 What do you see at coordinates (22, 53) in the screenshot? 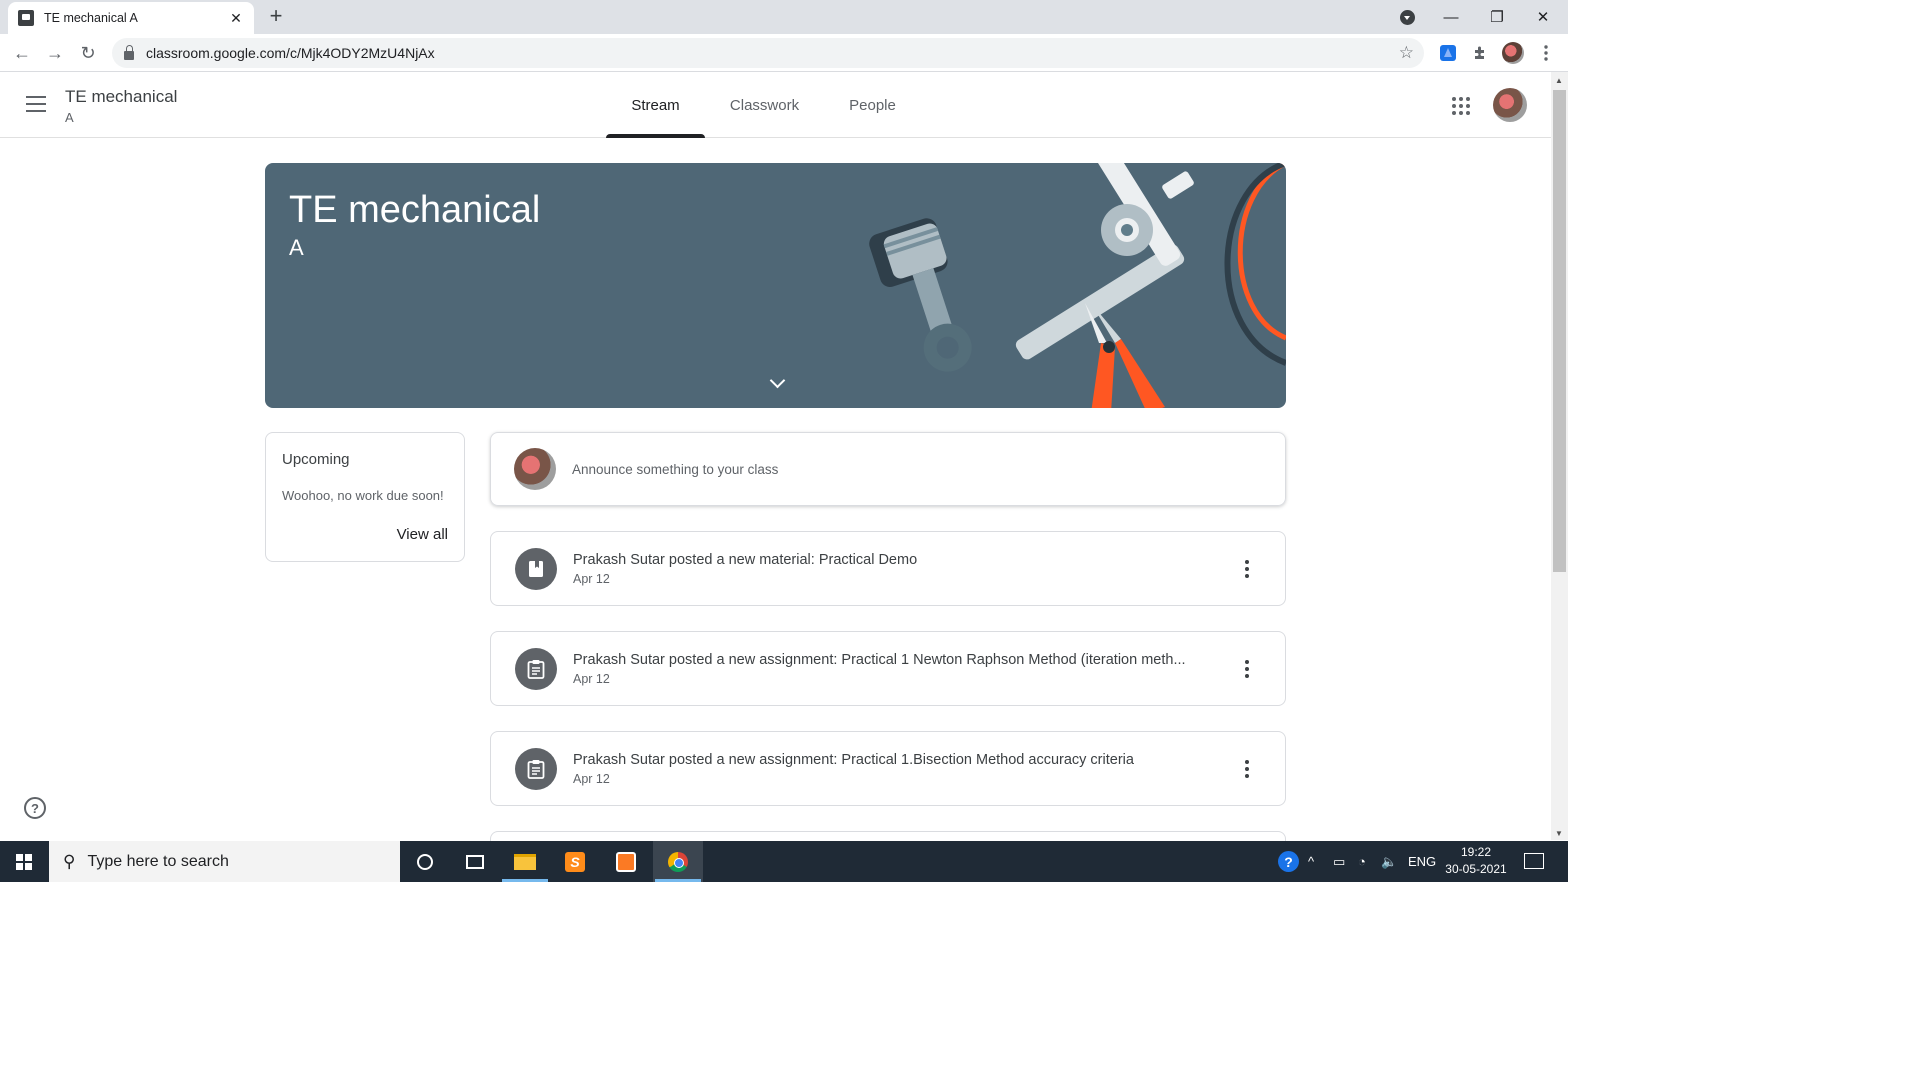
I see `back-button: ←` at bounding box center [22, 53].